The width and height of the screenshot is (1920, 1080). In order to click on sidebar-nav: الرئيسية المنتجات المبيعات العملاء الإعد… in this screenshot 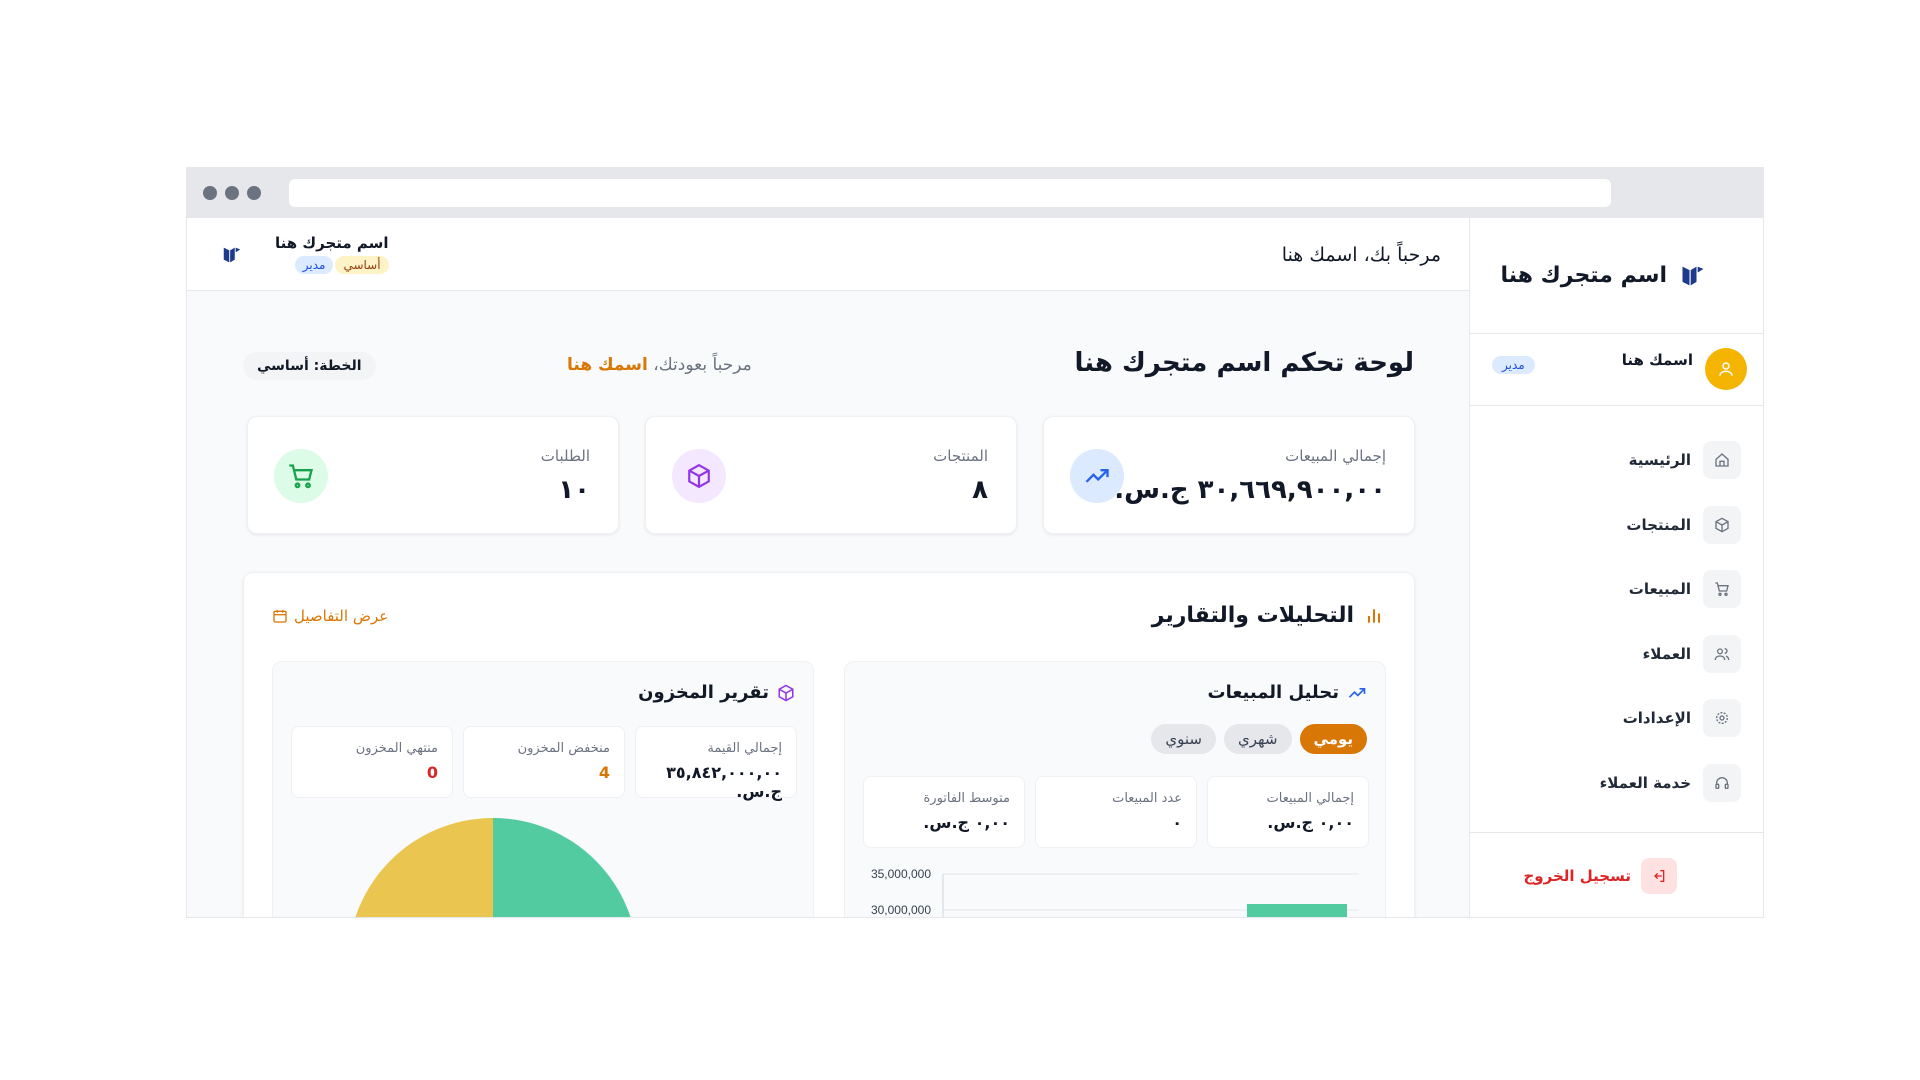, I will do `click(1616, 619)`.